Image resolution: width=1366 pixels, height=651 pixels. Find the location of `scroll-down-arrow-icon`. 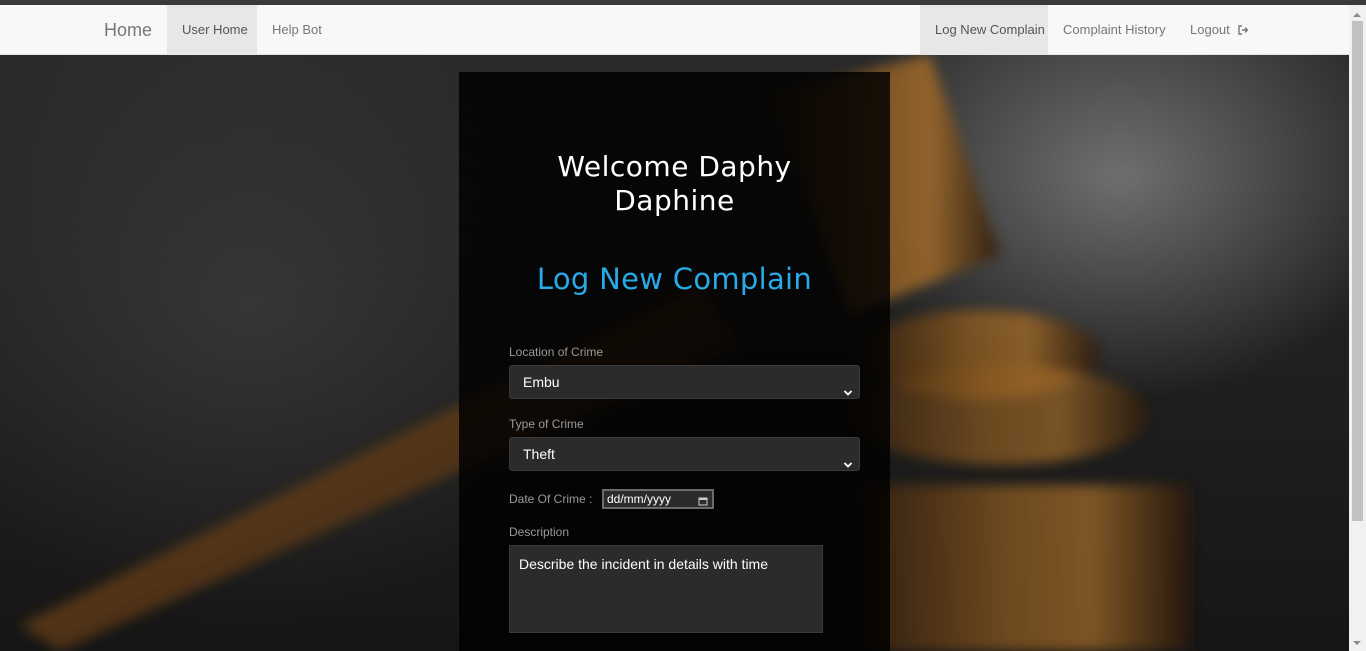

scroll-down-arrow-icon is located at coordinates (1357, 643).